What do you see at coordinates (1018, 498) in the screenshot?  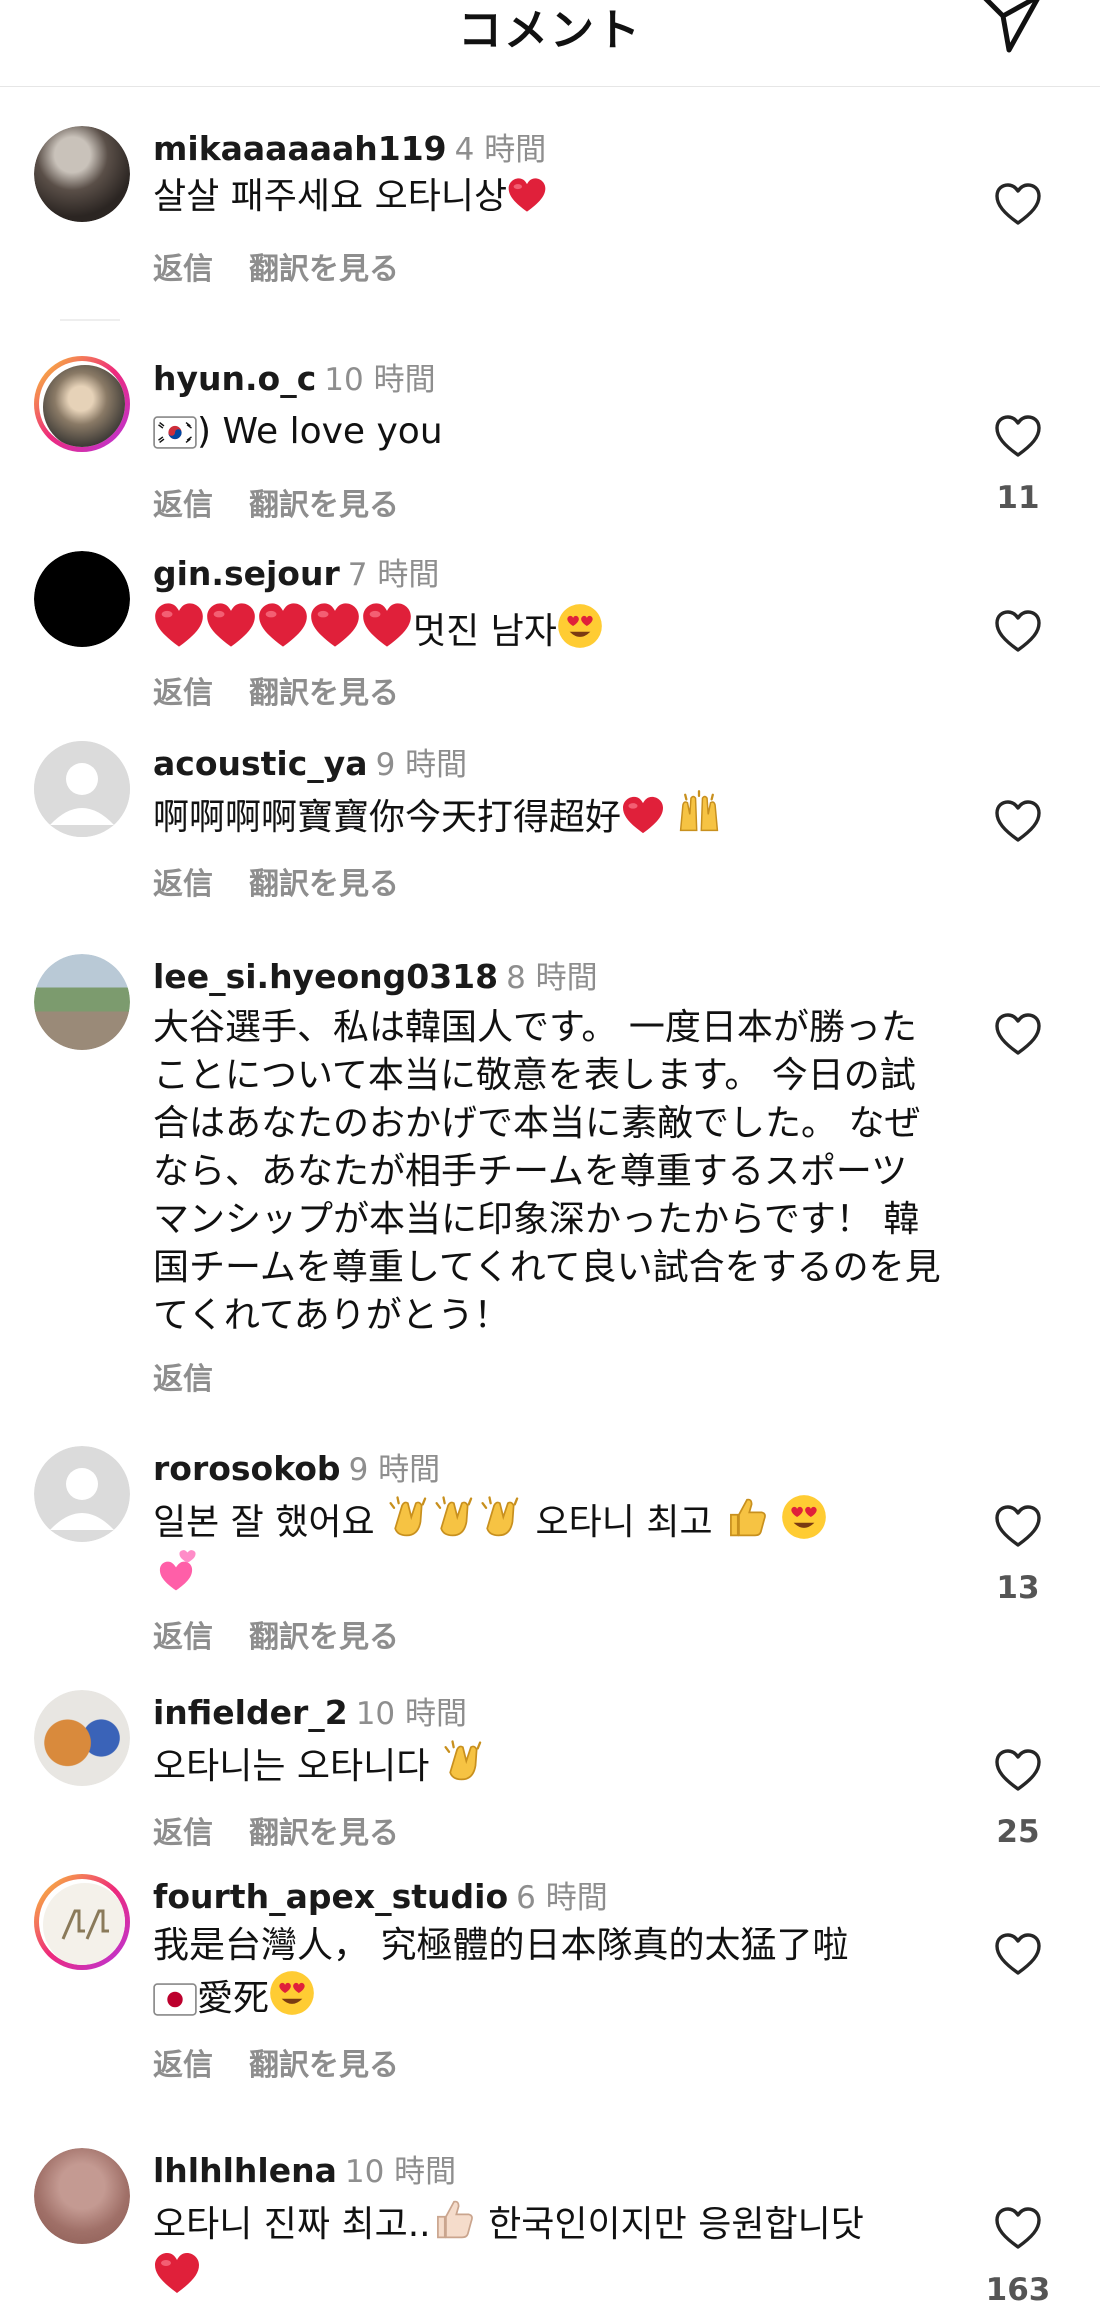 I see `like-count: 11` at bounding box center [1018, 498].